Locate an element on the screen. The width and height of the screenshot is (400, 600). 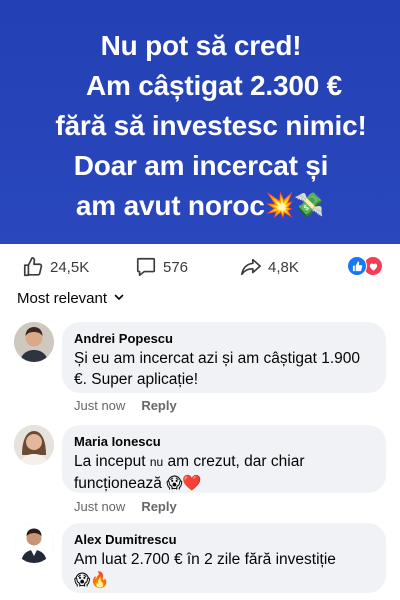
comment-text-part: La inceput is located at coordinates (112, 461).